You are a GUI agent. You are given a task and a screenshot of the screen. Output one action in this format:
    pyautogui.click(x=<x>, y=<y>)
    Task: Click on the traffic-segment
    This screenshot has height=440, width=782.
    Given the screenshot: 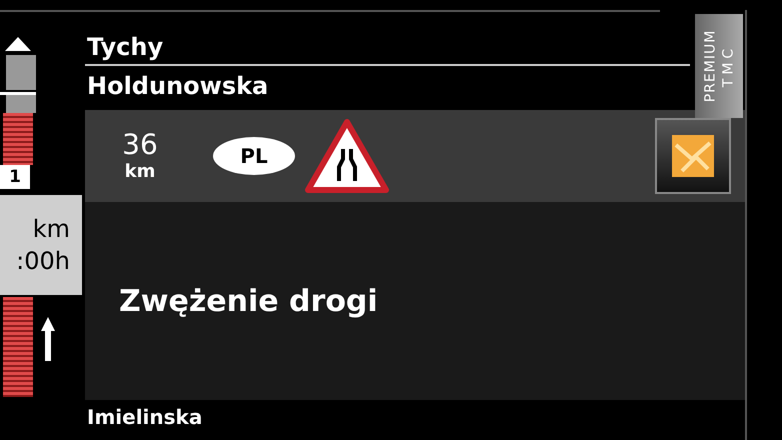 What is the action you would take?
    pyautogui.click(x=18, y=139)
    